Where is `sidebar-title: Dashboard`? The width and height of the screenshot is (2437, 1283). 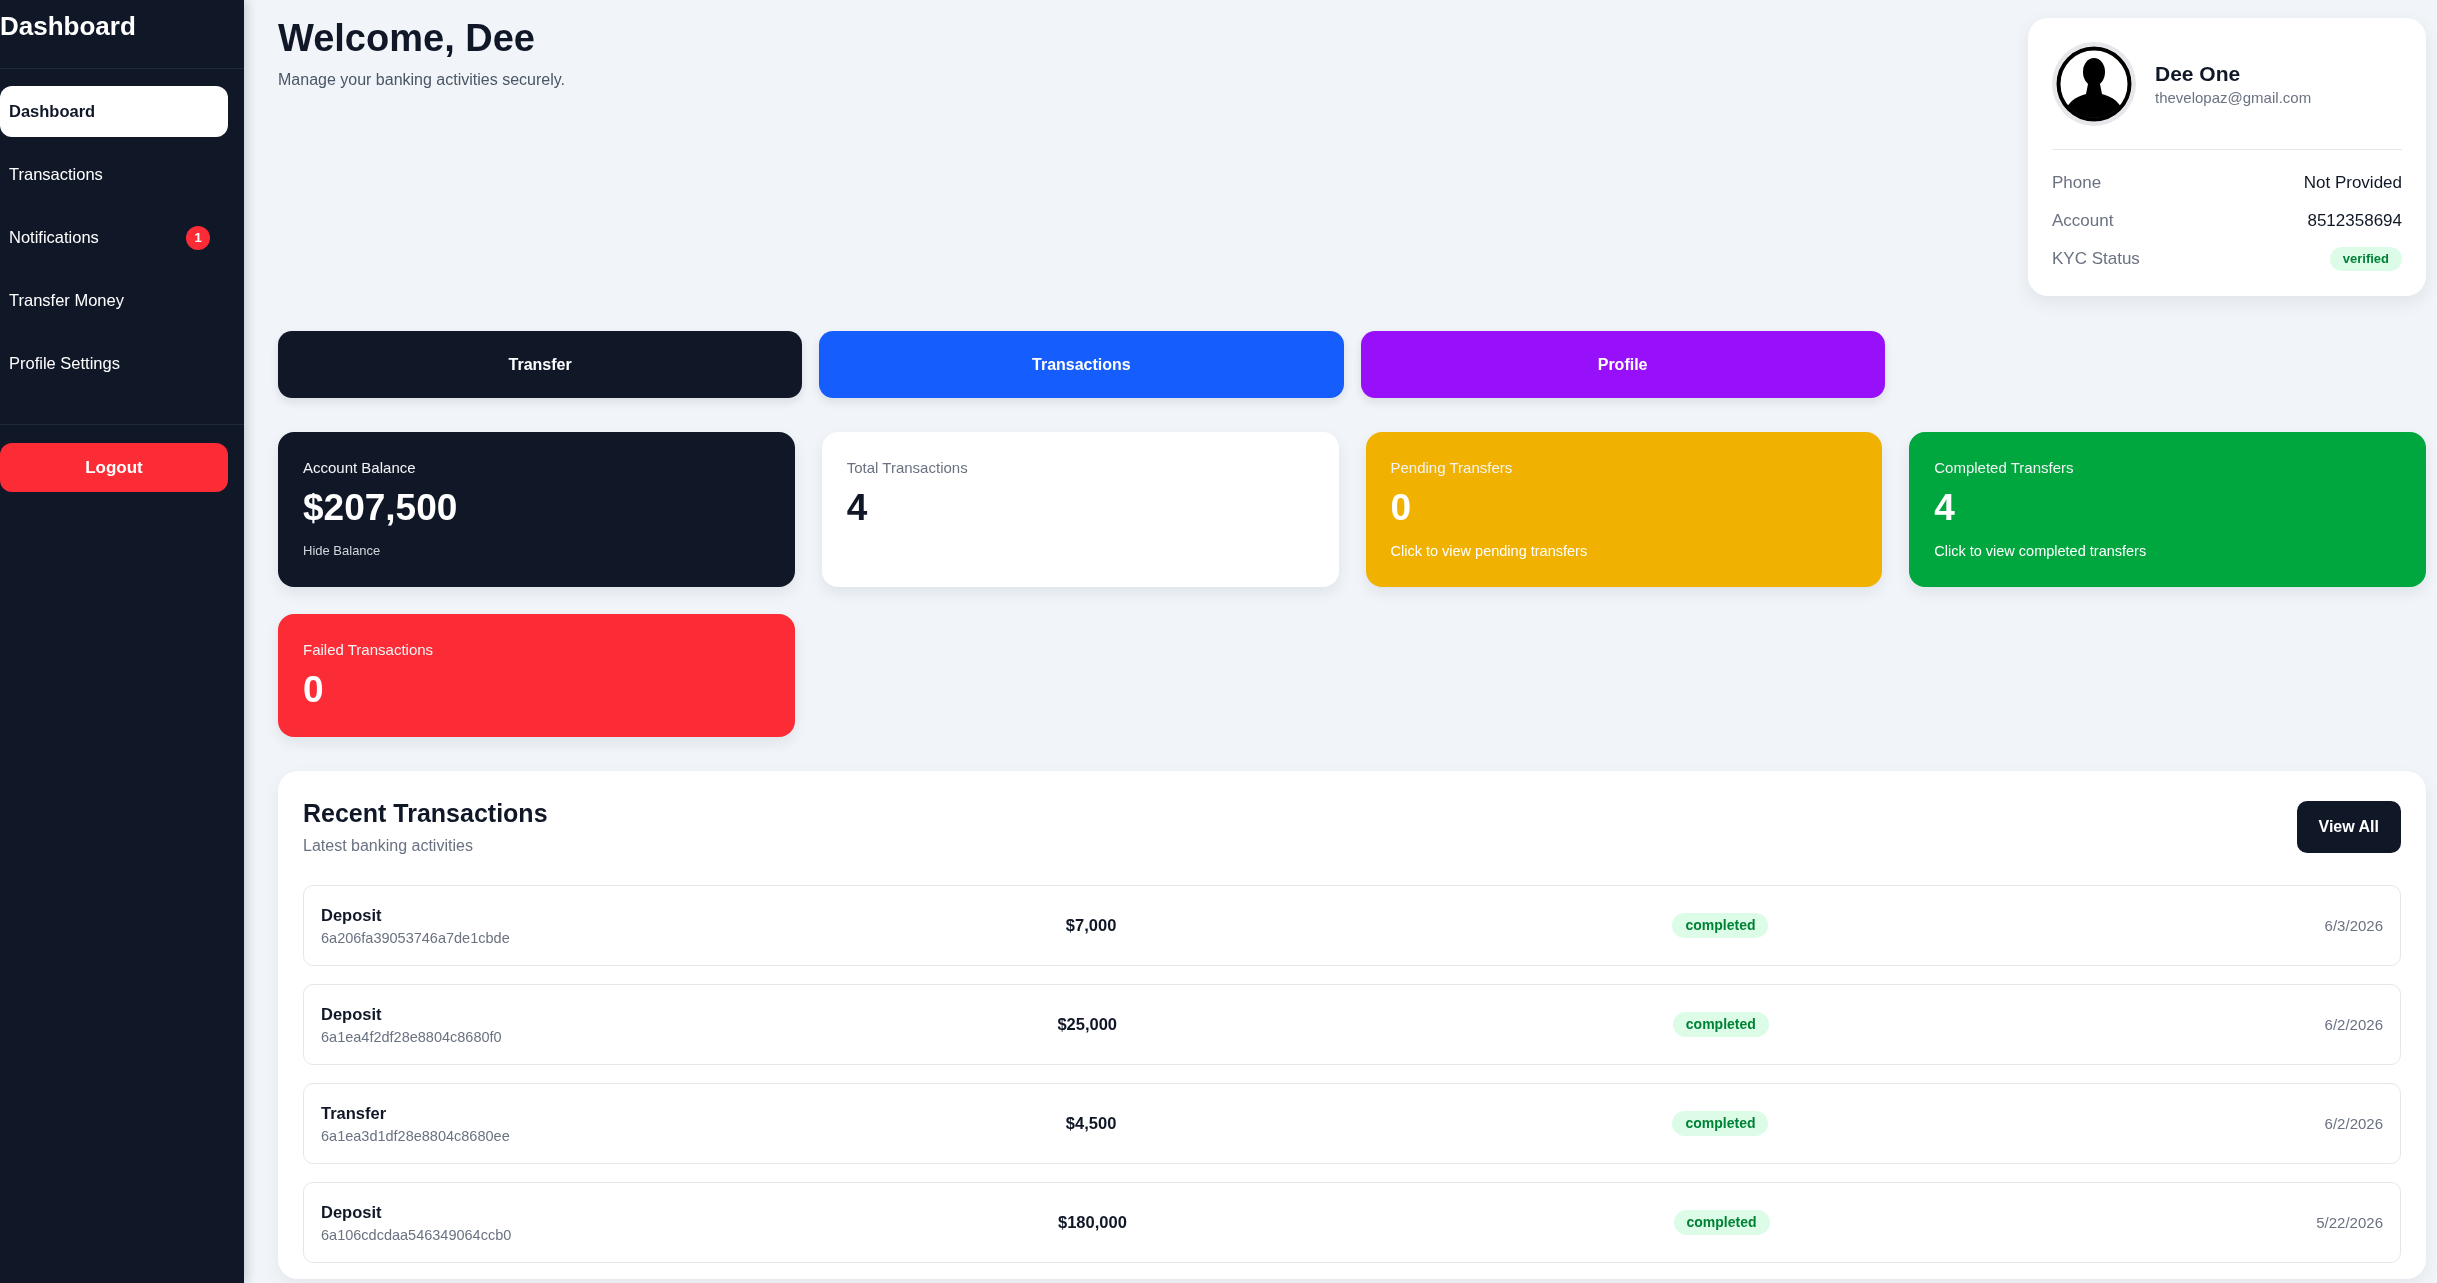
sidebar-title: Dashboard is located at coordinates (68, 26).